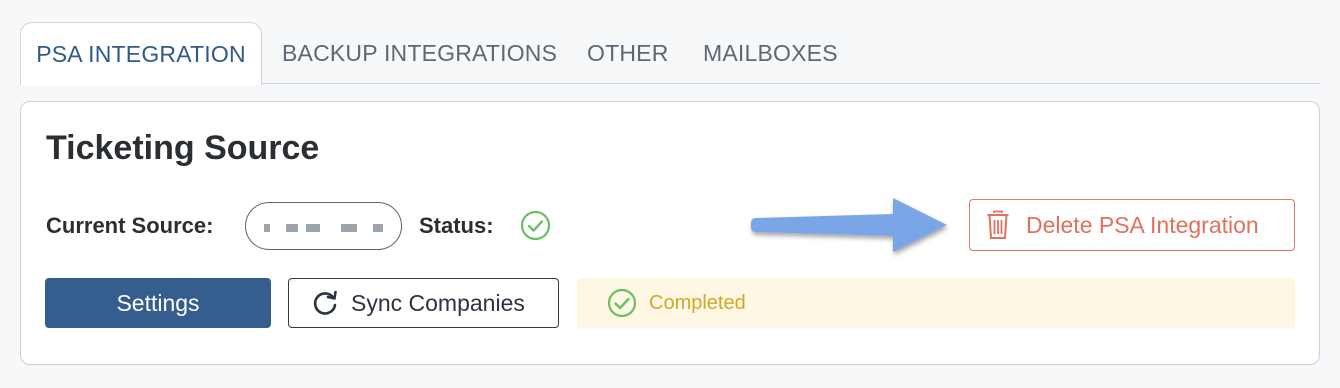 The width and height of the screenshot is (1340, 388). Describe the element at coordinates (849, 225) in the screenshot. I see `annotation-arrow` at that location.